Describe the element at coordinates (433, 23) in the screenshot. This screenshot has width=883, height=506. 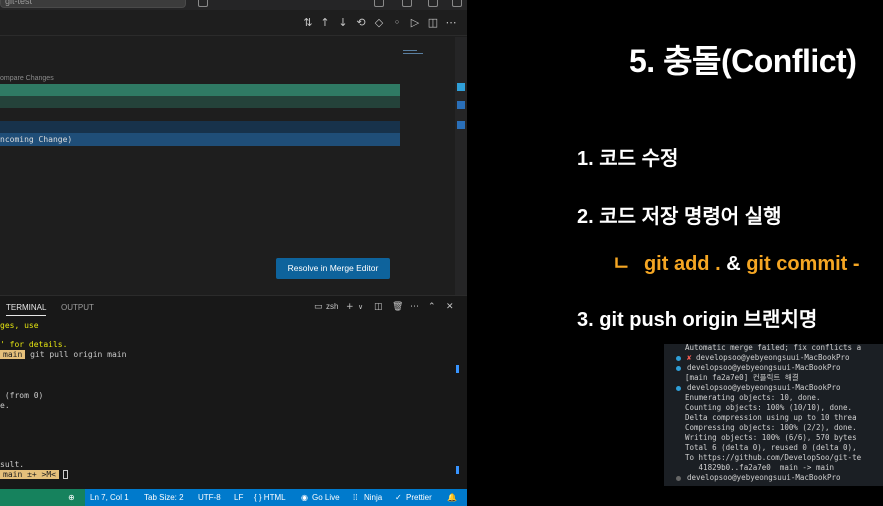
I see `split-editor-icon: ◫` at that location.